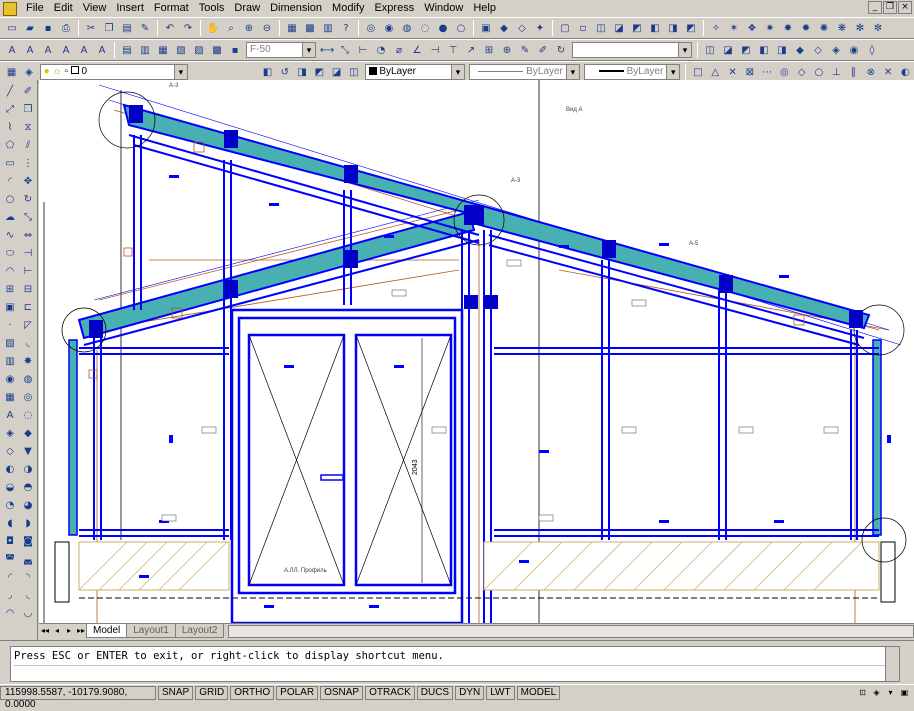 The image size is (914, 711). I want to click on tool-icon: ◨, so click(782, 50).